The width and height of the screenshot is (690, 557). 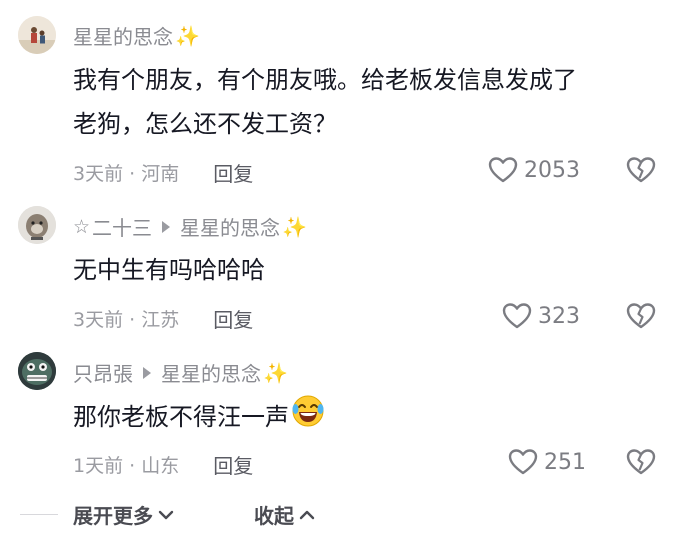 What do you see at coordinates (181, 417) in the screenshot?
I see `comment-text-content: 那你老板不得汪一声` at bounding box center [181, 417].